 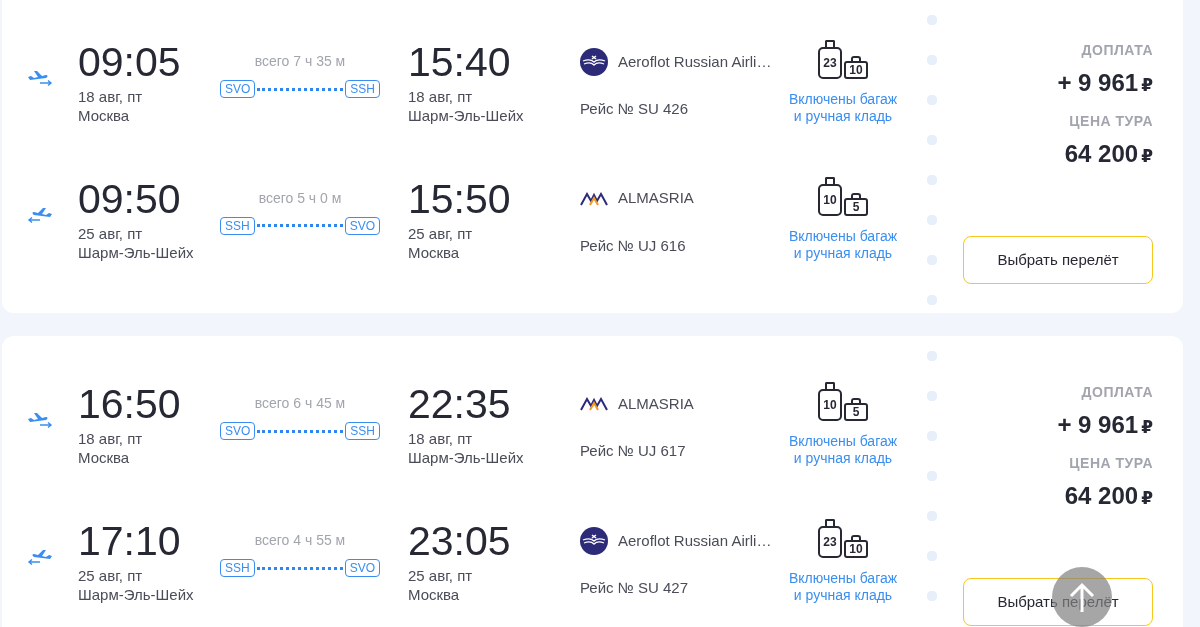 I want to click on duration-text: всего 6 ч 45 м, so click(x=300, y=403).